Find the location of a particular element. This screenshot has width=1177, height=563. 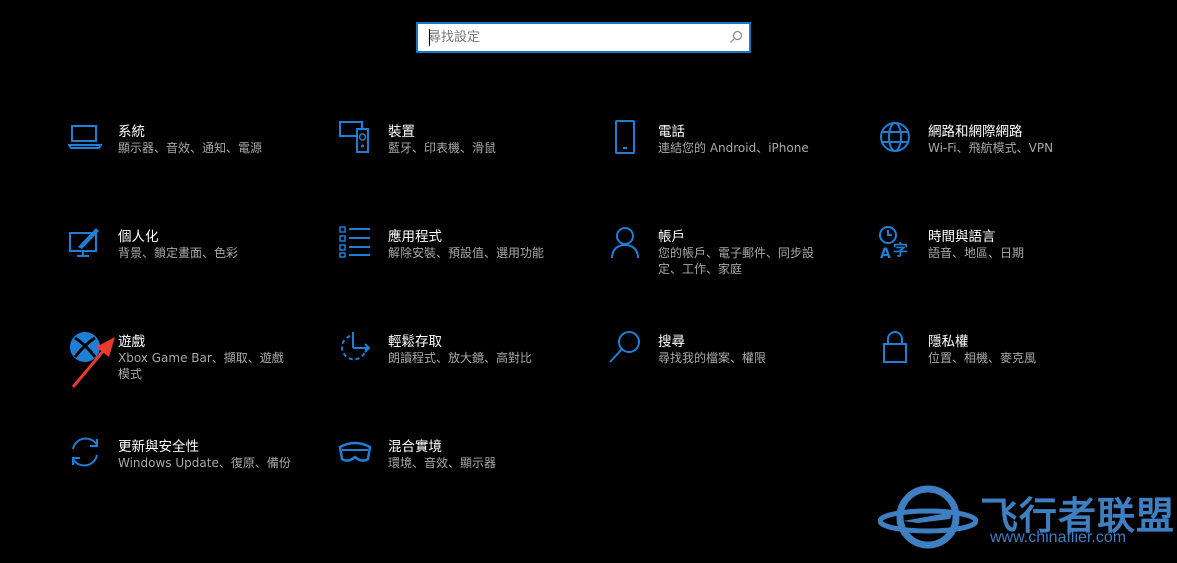

devices-icon is located at coordinates (354, 137).